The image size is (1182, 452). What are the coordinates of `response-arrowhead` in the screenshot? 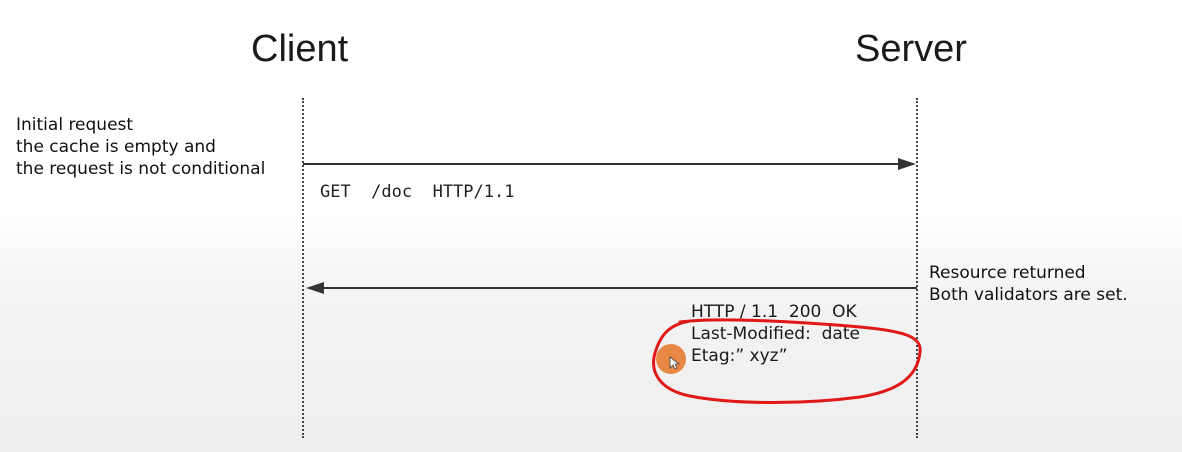 It's located at (315, 288).